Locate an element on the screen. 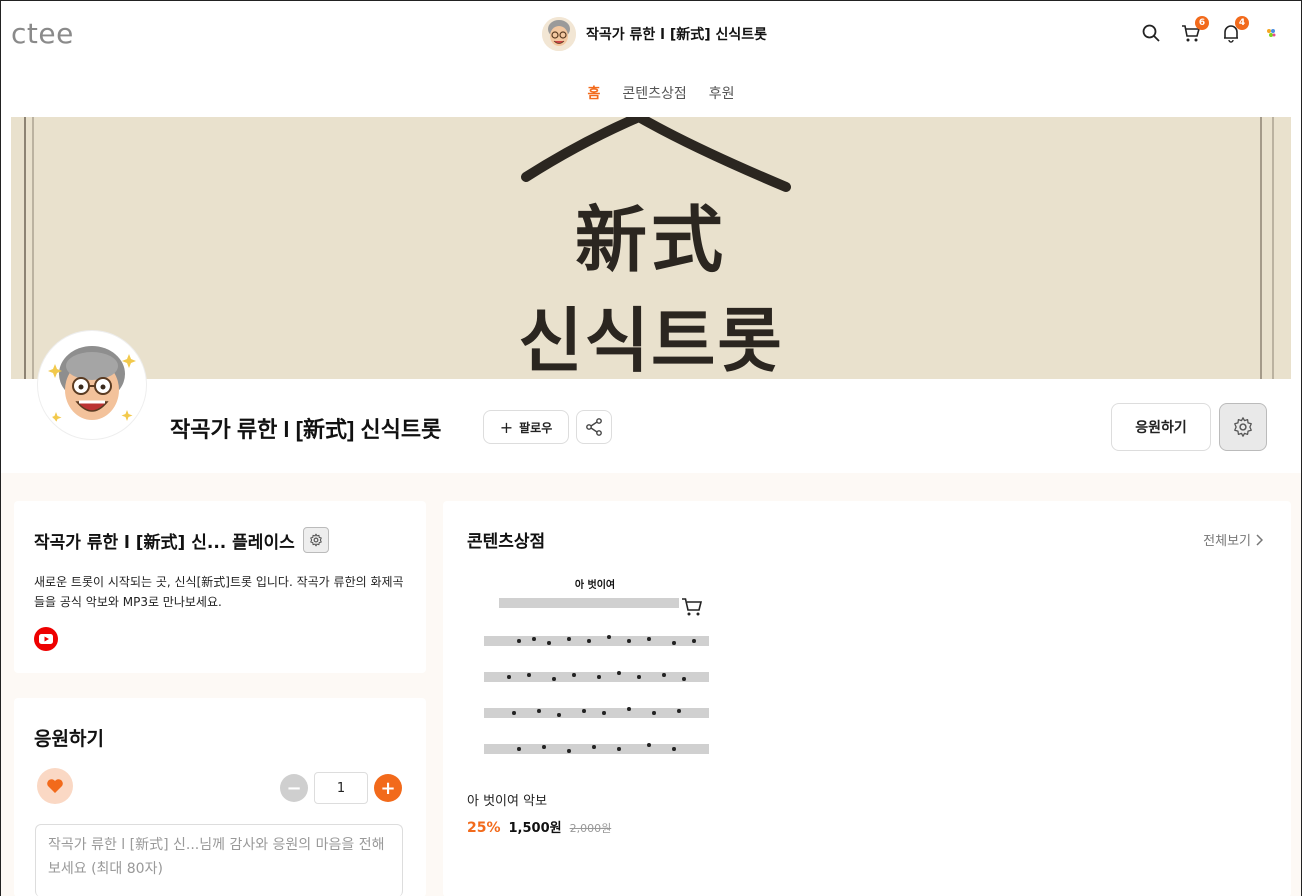 This screenshot has height=896, width=1302. banner-hangul-text: 신식트롯 is located at coordinates (651, 339).